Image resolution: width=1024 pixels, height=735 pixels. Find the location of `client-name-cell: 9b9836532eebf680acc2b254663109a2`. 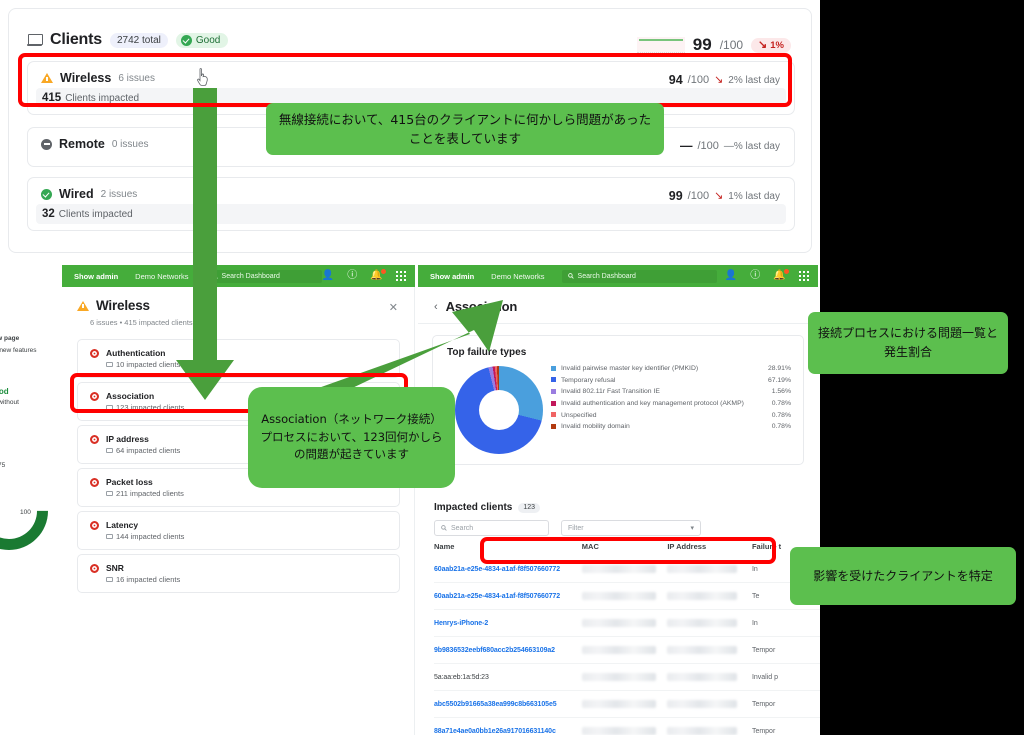

client-name-cell: 9b9836532eebf680acc2b254663109a2 is located at coordinates (508, 650).